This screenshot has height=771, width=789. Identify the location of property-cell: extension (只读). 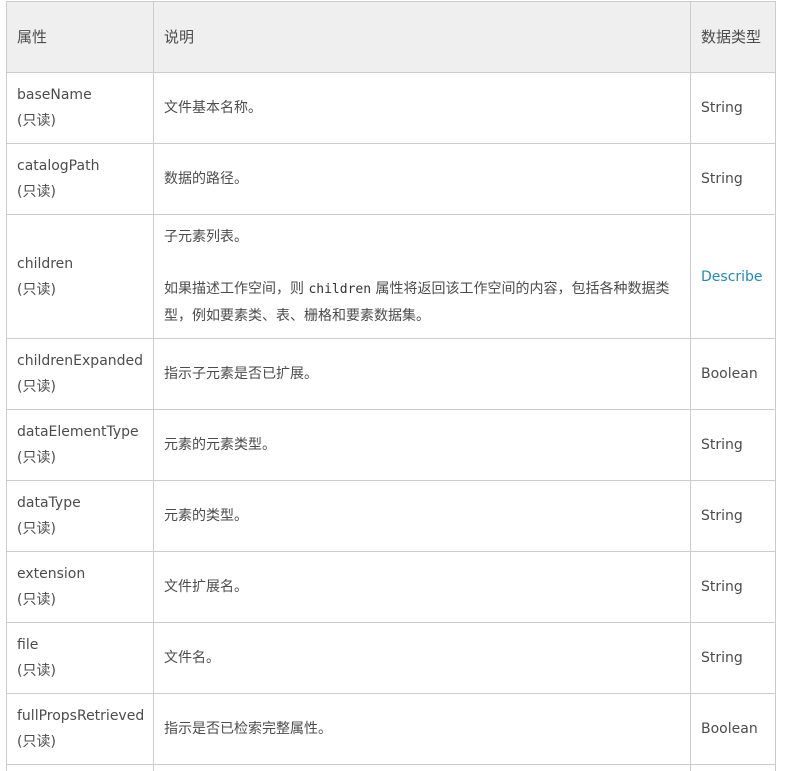
(80, 587).